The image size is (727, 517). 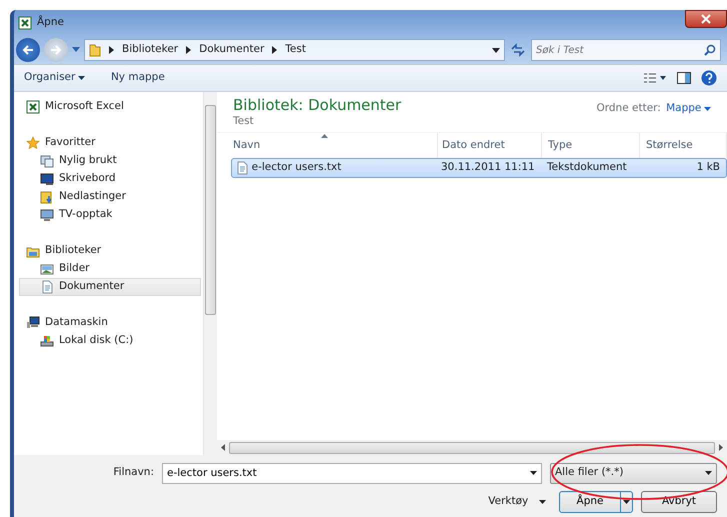 What do you see at coordinates (626, 50) in the screenshot?
I see `search-field: Søk i Test` at bounding box center [626, 50].